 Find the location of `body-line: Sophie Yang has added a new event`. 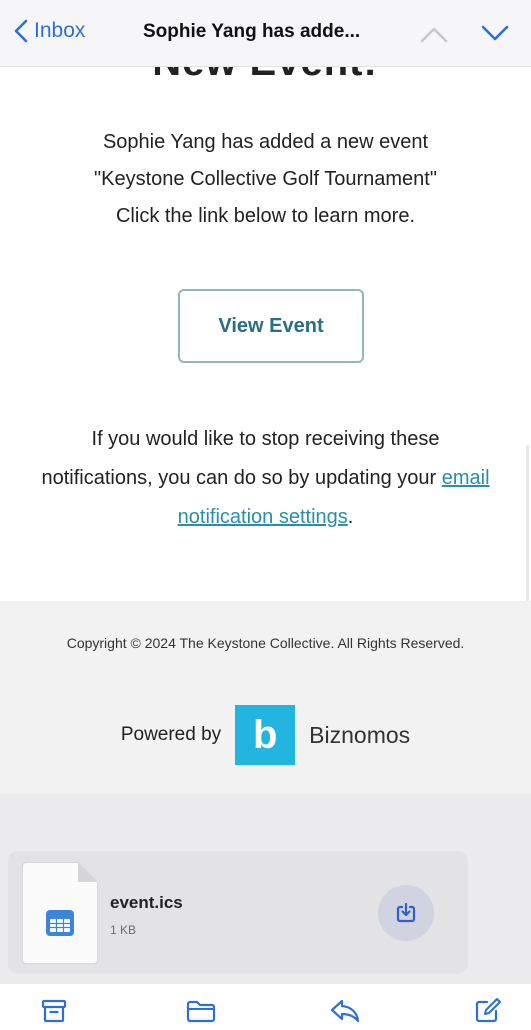

body-line: Sophie Yang has added a new event is located at coordinates (265, 142).